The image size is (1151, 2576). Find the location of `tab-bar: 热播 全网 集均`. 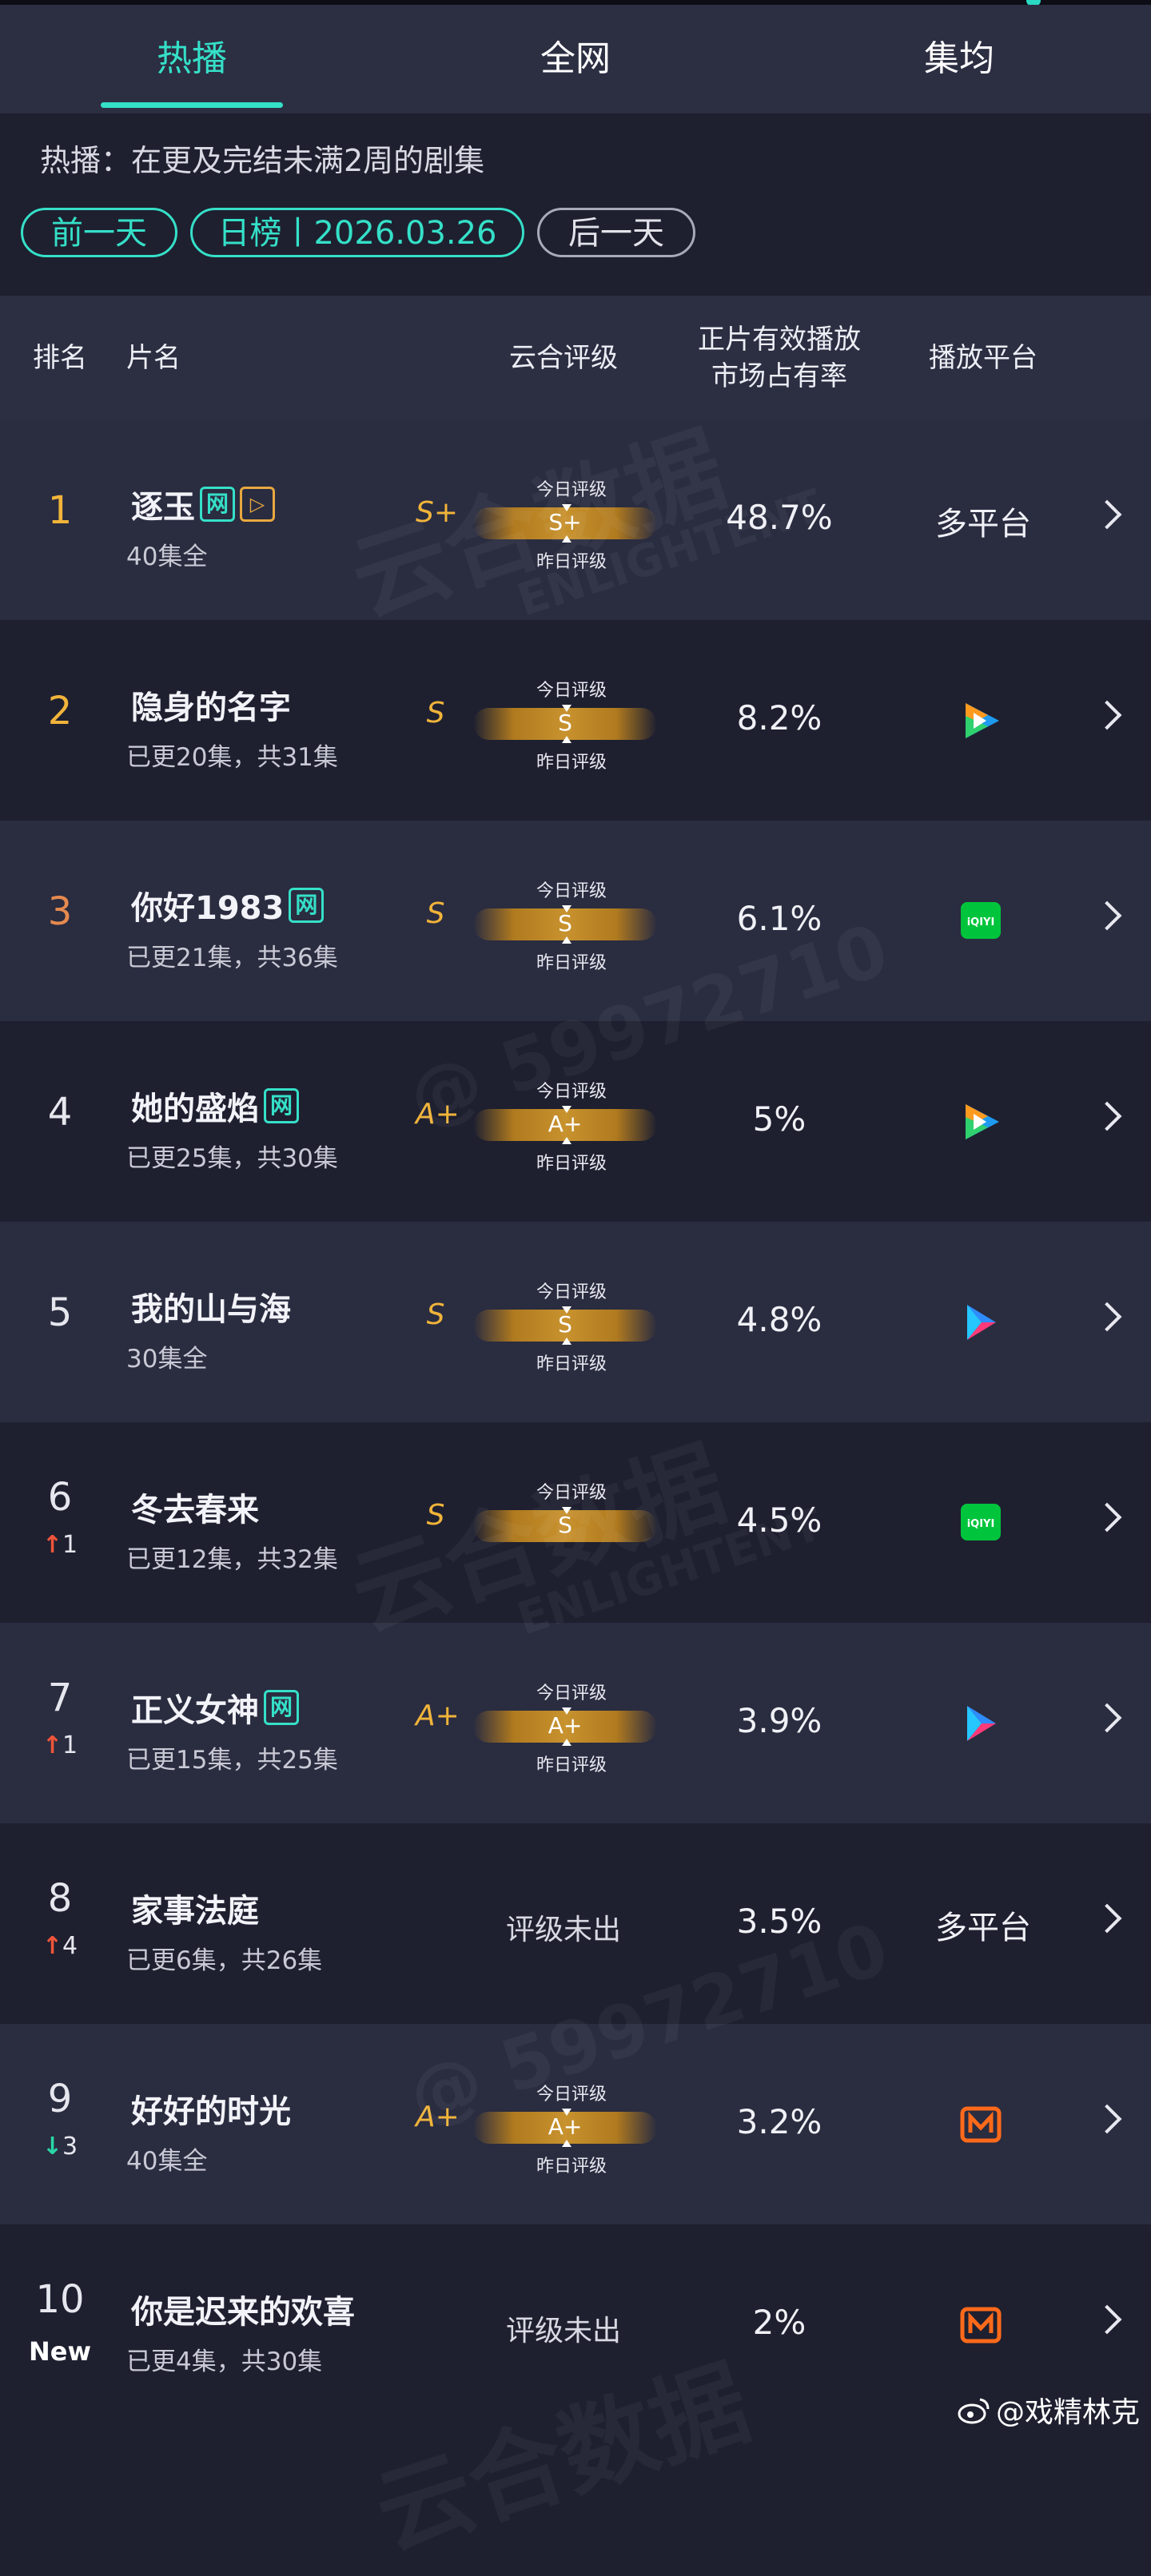

tab-bar: 热播 全网 集均 is located at coordinates (575, 59).